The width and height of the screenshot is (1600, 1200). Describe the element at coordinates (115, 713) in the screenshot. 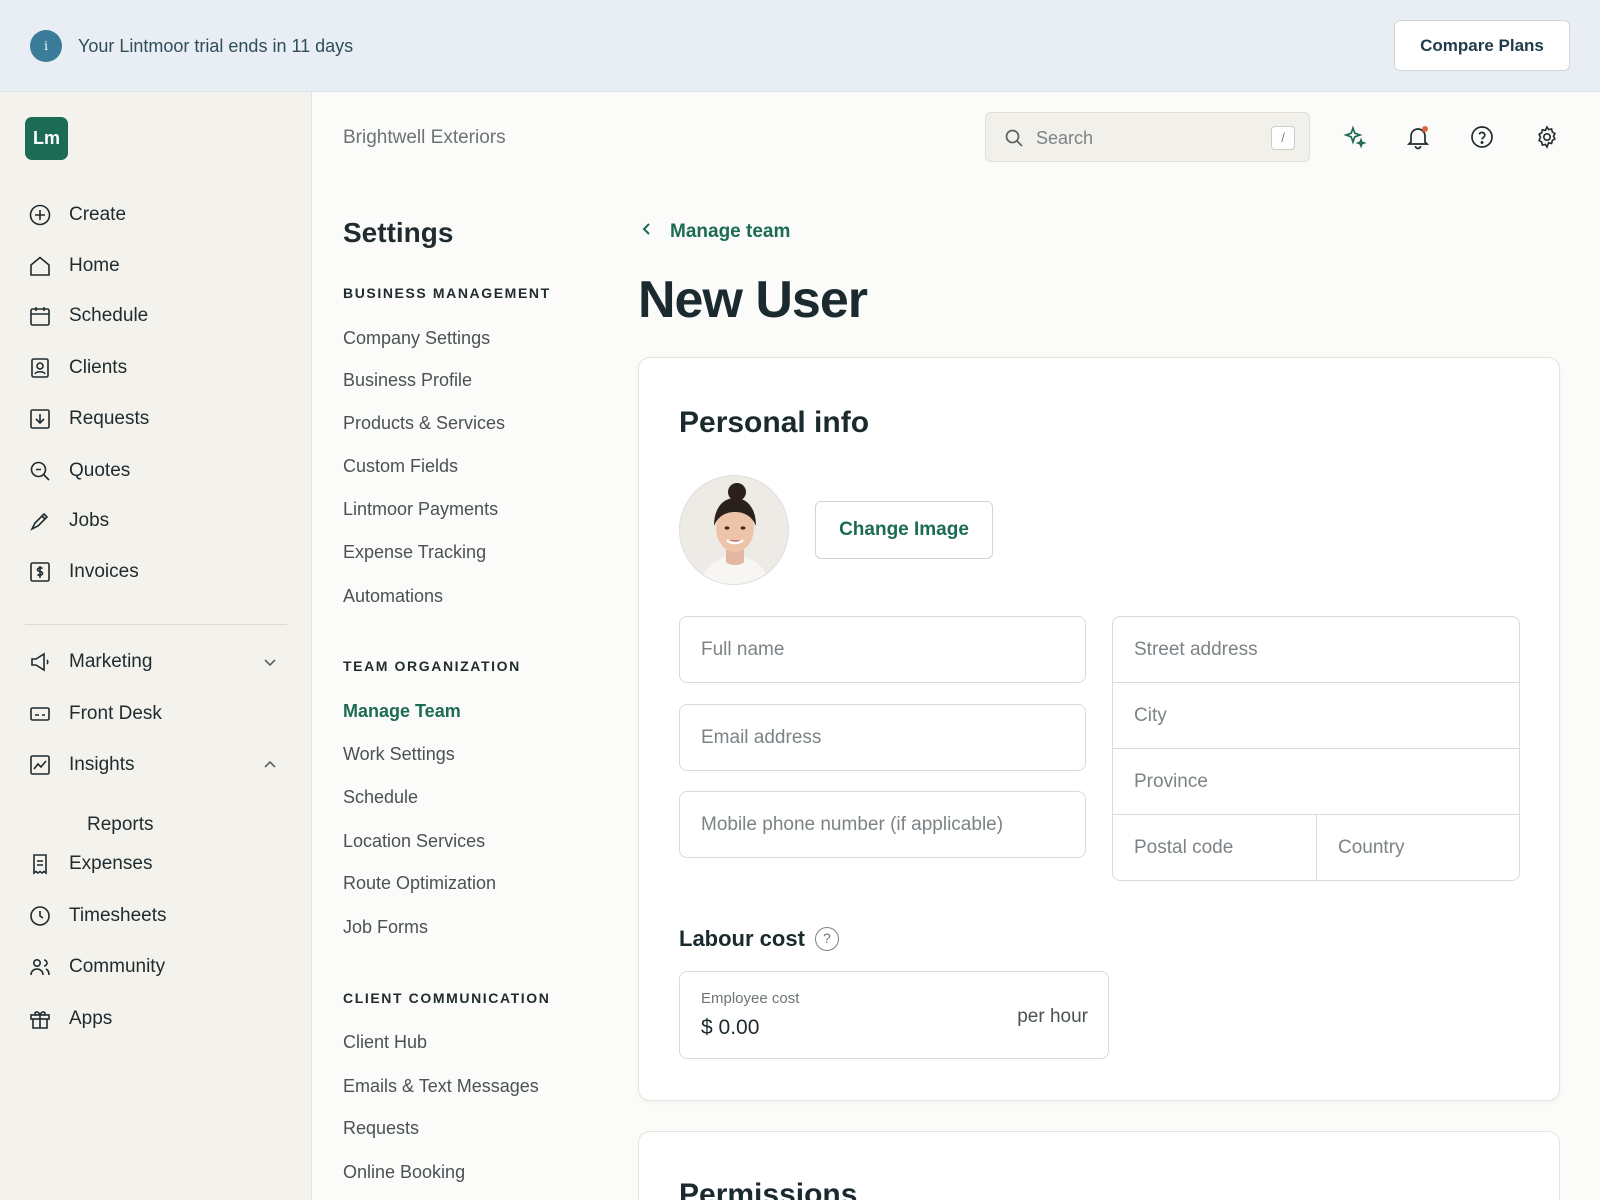

I see `sidebar-item-label: Front Desk` at that location.